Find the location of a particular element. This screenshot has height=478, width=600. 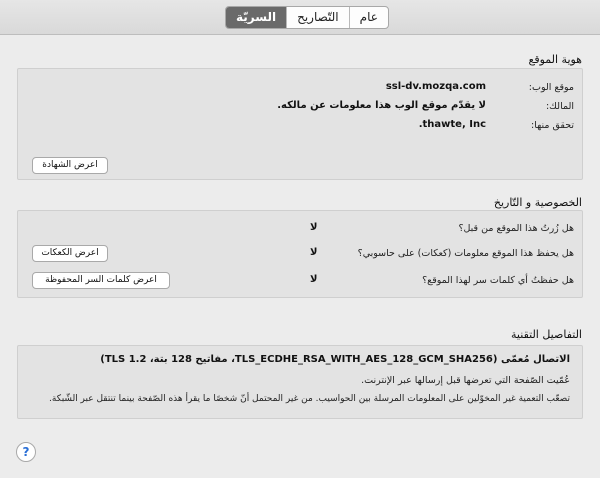

tab-general: عام is located at coordinates (368, 17).